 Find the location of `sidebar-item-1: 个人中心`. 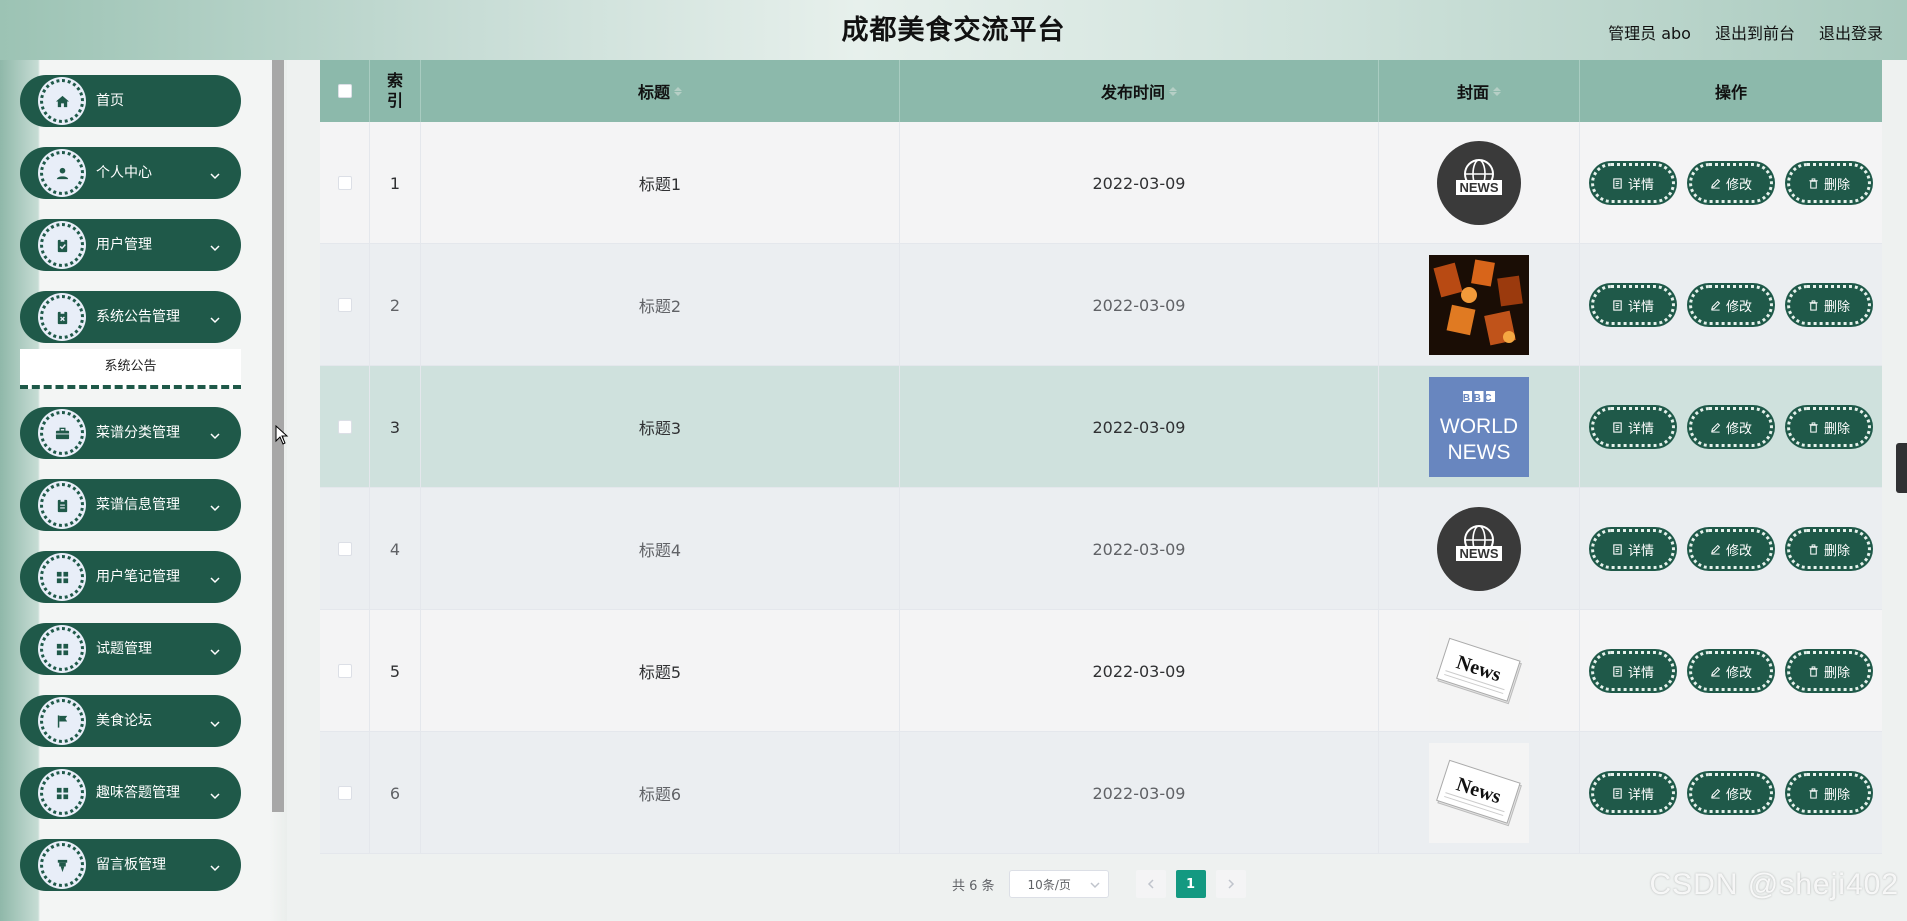

sidebar-item-1: 个人中心 is located at coordinates (130, 173).